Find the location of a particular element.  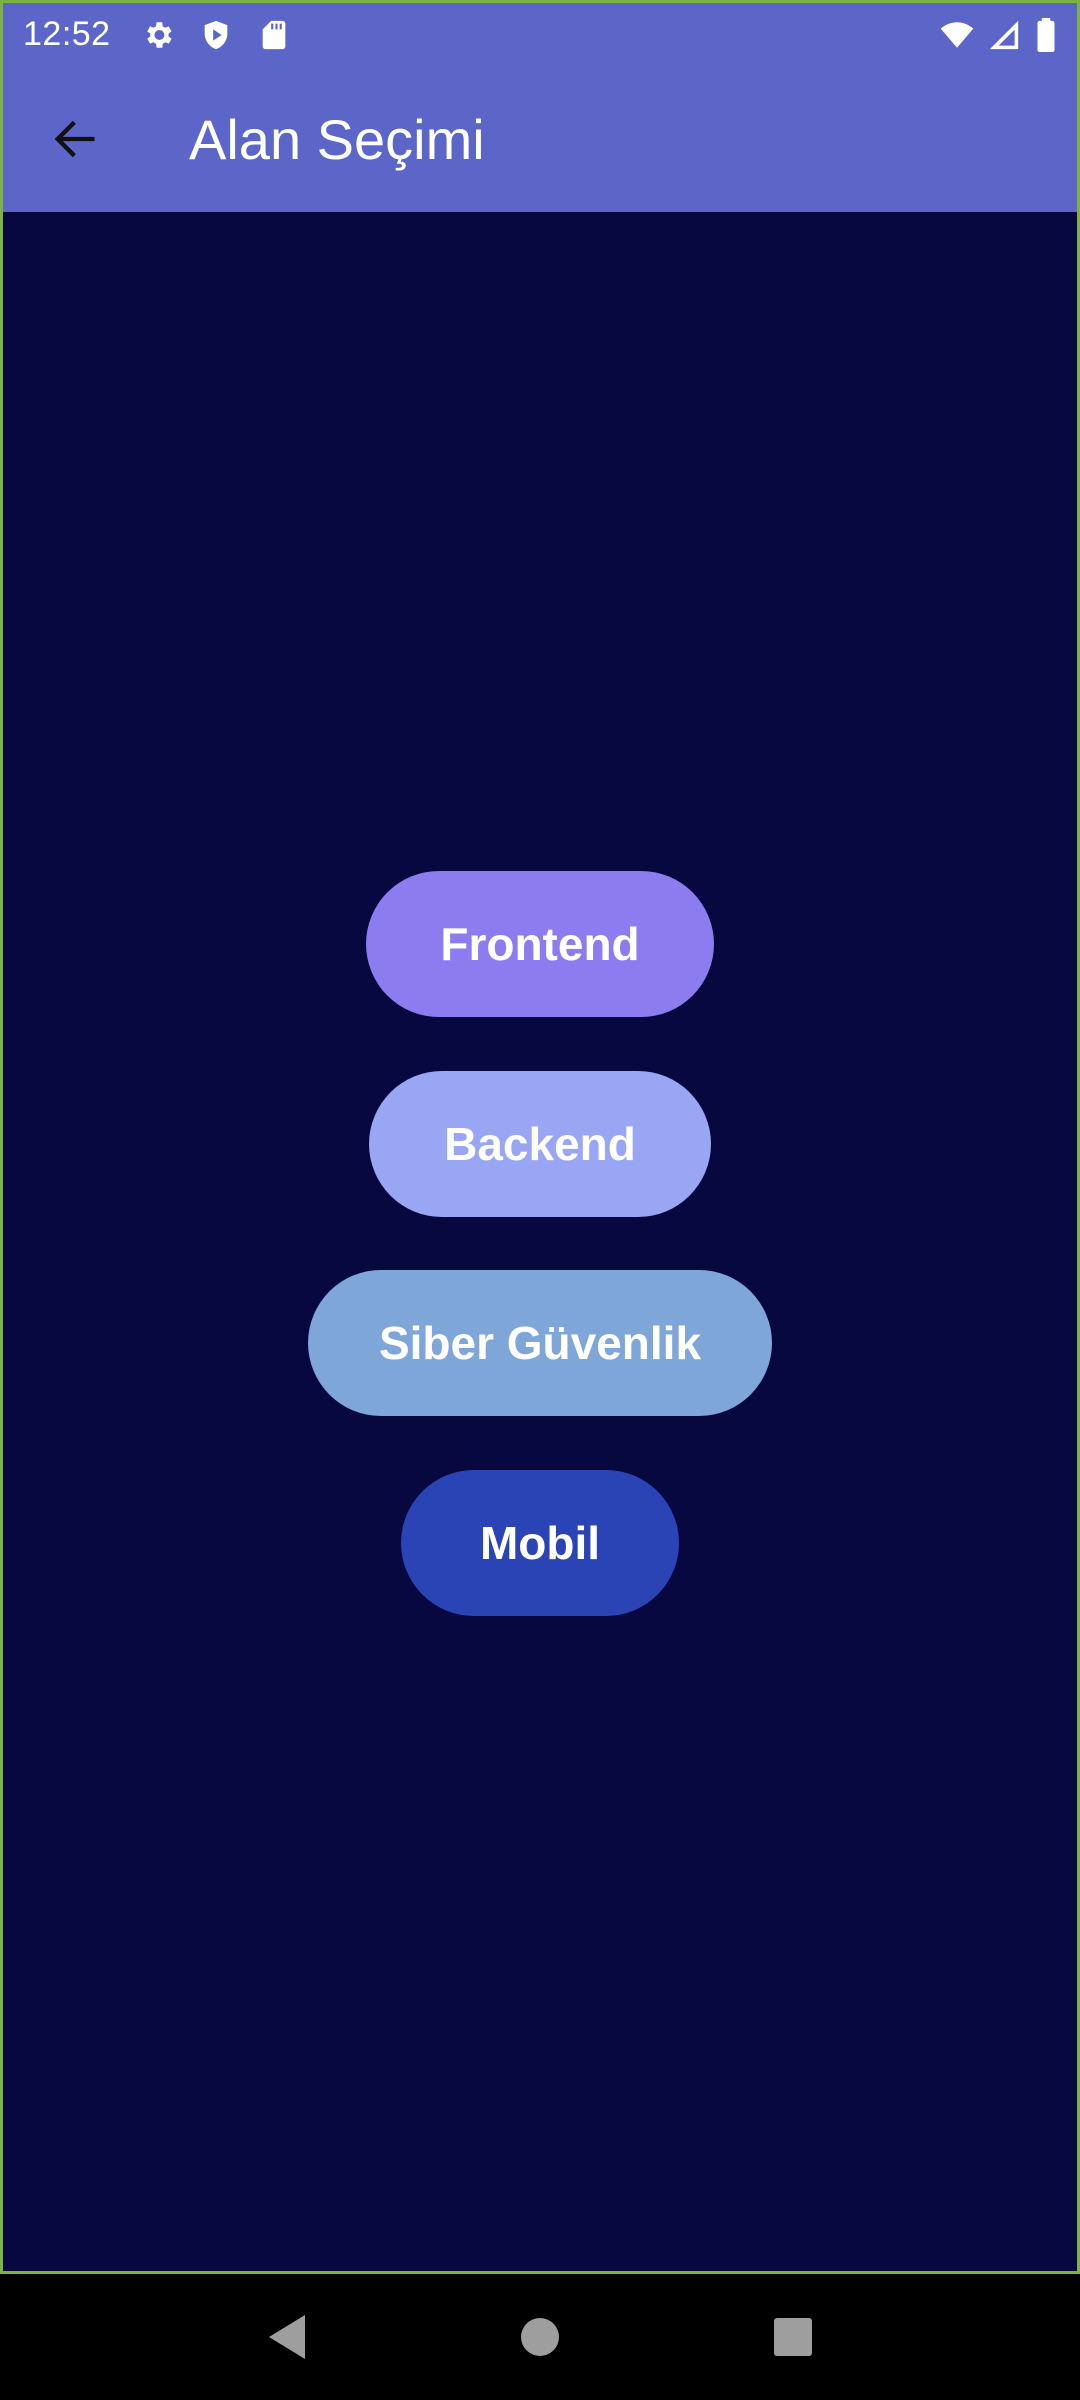

battery-icon is located at coordinates (1046, 34).